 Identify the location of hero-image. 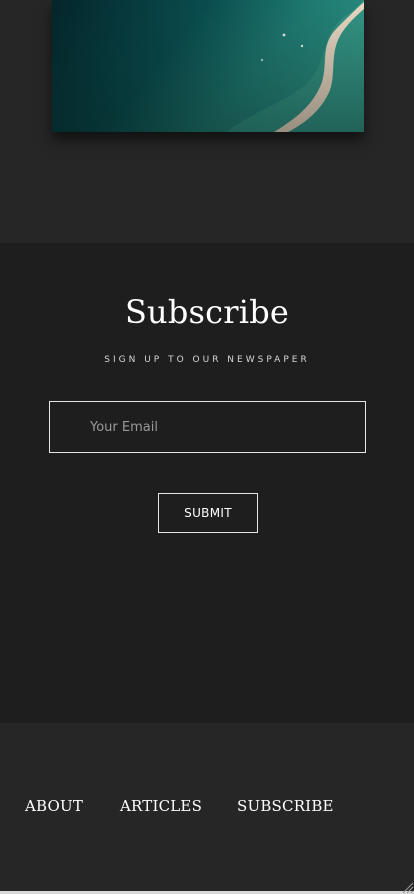
(208, 66).